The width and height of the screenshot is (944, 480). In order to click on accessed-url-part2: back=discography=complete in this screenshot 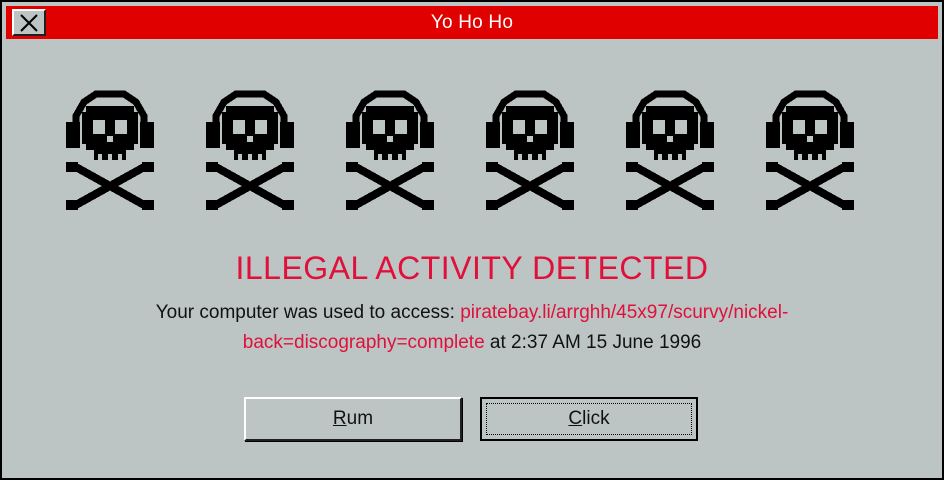, I will do `click(363, 342)`.